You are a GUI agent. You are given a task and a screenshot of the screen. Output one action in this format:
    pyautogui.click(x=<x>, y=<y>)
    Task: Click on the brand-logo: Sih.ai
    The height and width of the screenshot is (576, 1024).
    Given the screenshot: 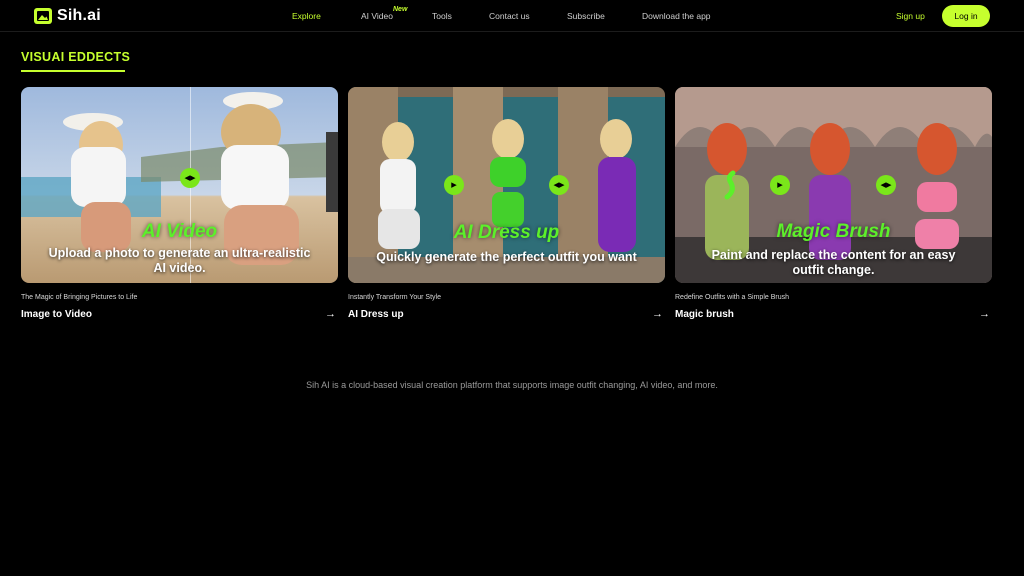 What is the action you would take?
    pyautogui.click(x=67, y=16)
    